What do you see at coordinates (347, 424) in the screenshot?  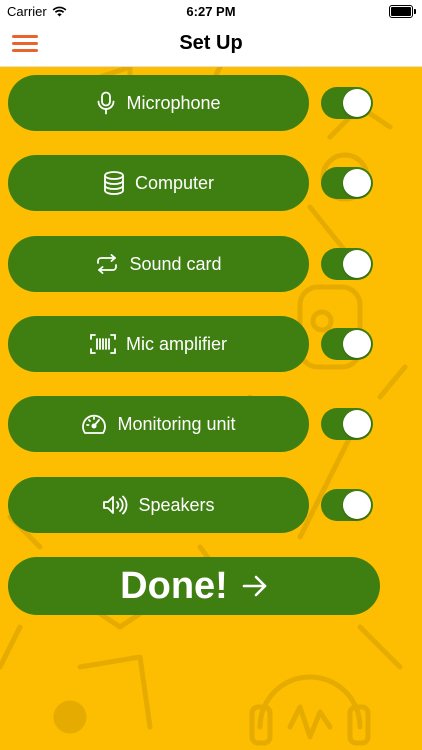 I see `monitoring-unit-toggle` at bounding box center [347, 424].